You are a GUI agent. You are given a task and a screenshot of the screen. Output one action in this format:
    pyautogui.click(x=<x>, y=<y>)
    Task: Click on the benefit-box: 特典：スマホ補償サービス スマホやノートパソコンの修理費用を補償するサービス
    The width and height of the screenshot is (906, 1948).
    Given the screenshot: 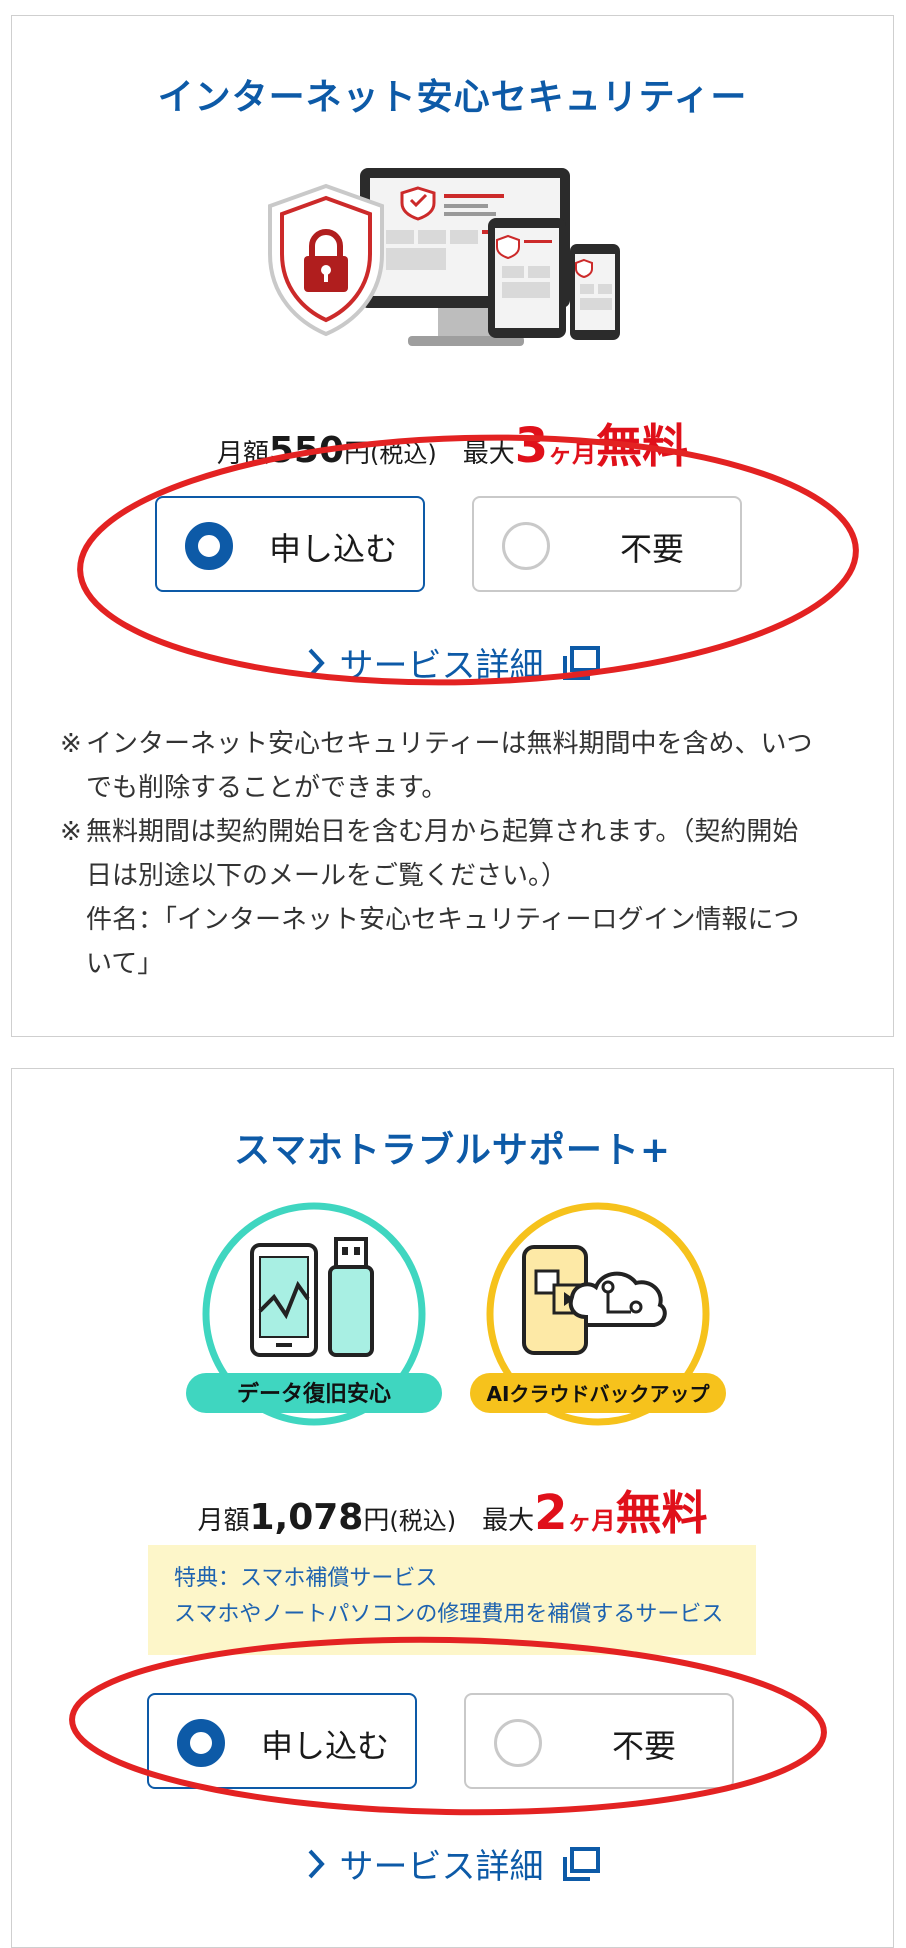 What is the action you would take?
    pyautogui.click(x=452, y=1600)
    